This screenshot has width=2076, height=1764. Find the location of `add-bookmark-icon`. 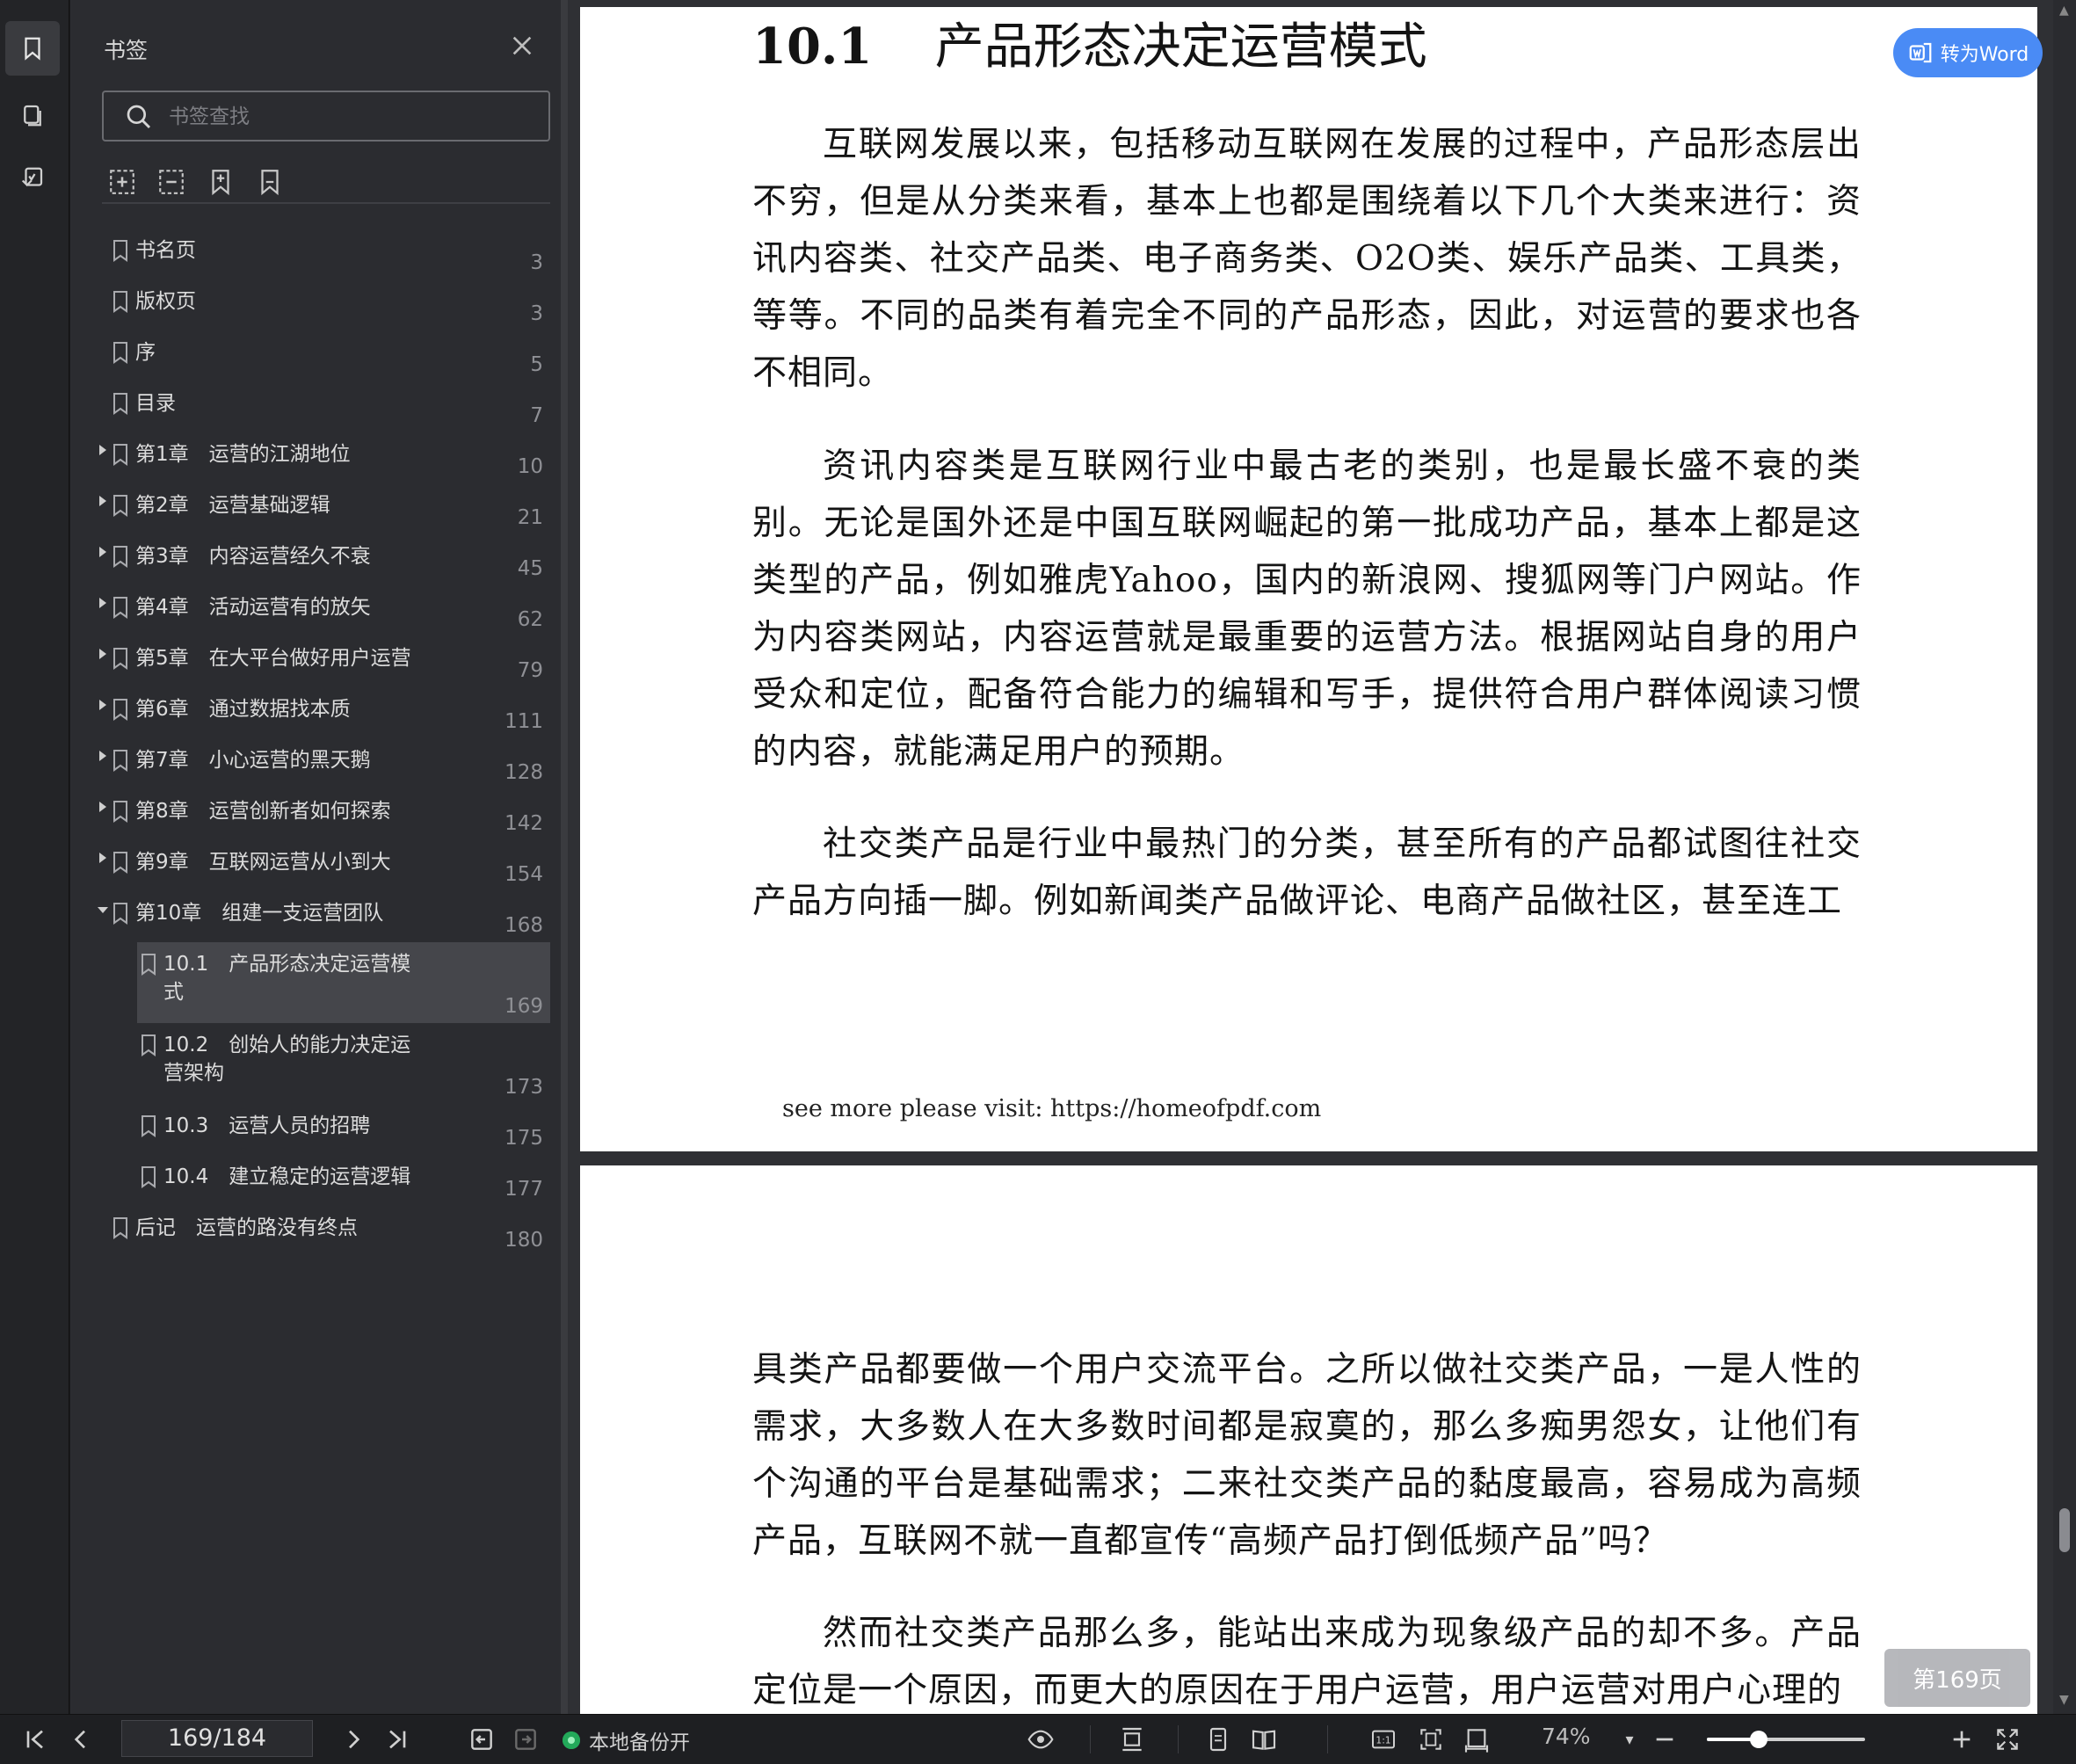

add-bookmark-icon is located at coordinates (221, 182).